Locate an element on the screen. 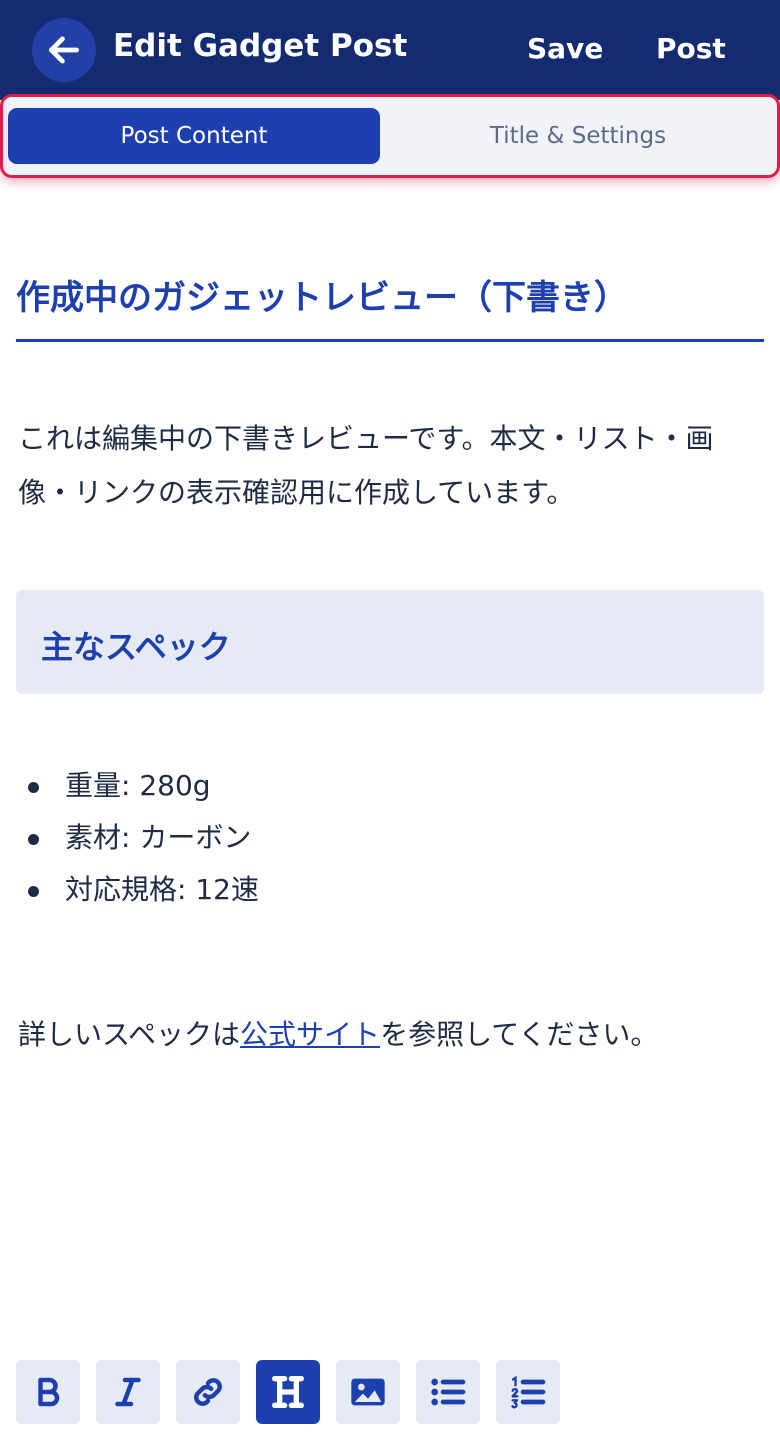  arrow-left-icon is located at coordinates (64, 50).